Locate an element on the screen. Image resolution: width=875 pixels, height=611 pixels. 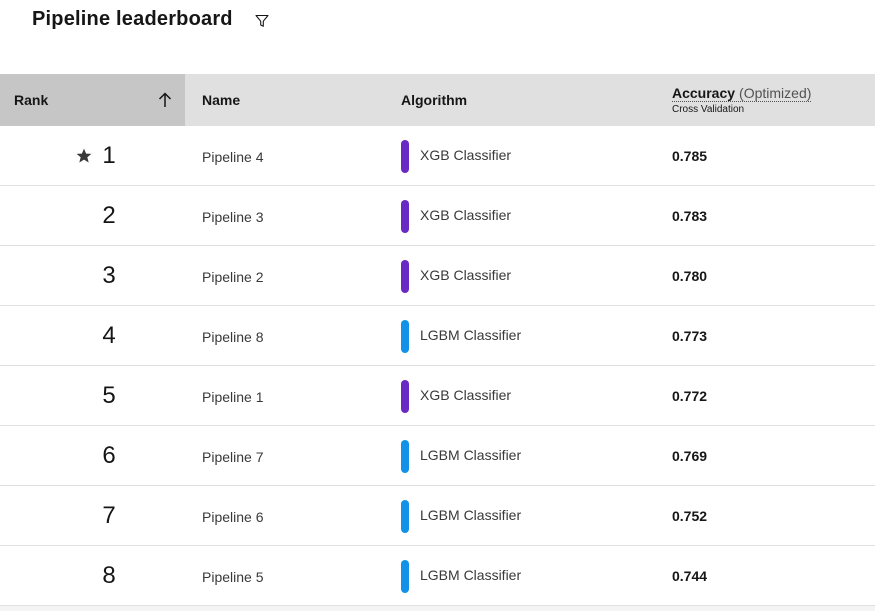
rank-cell: 8 is located at coordinates (59, 576).